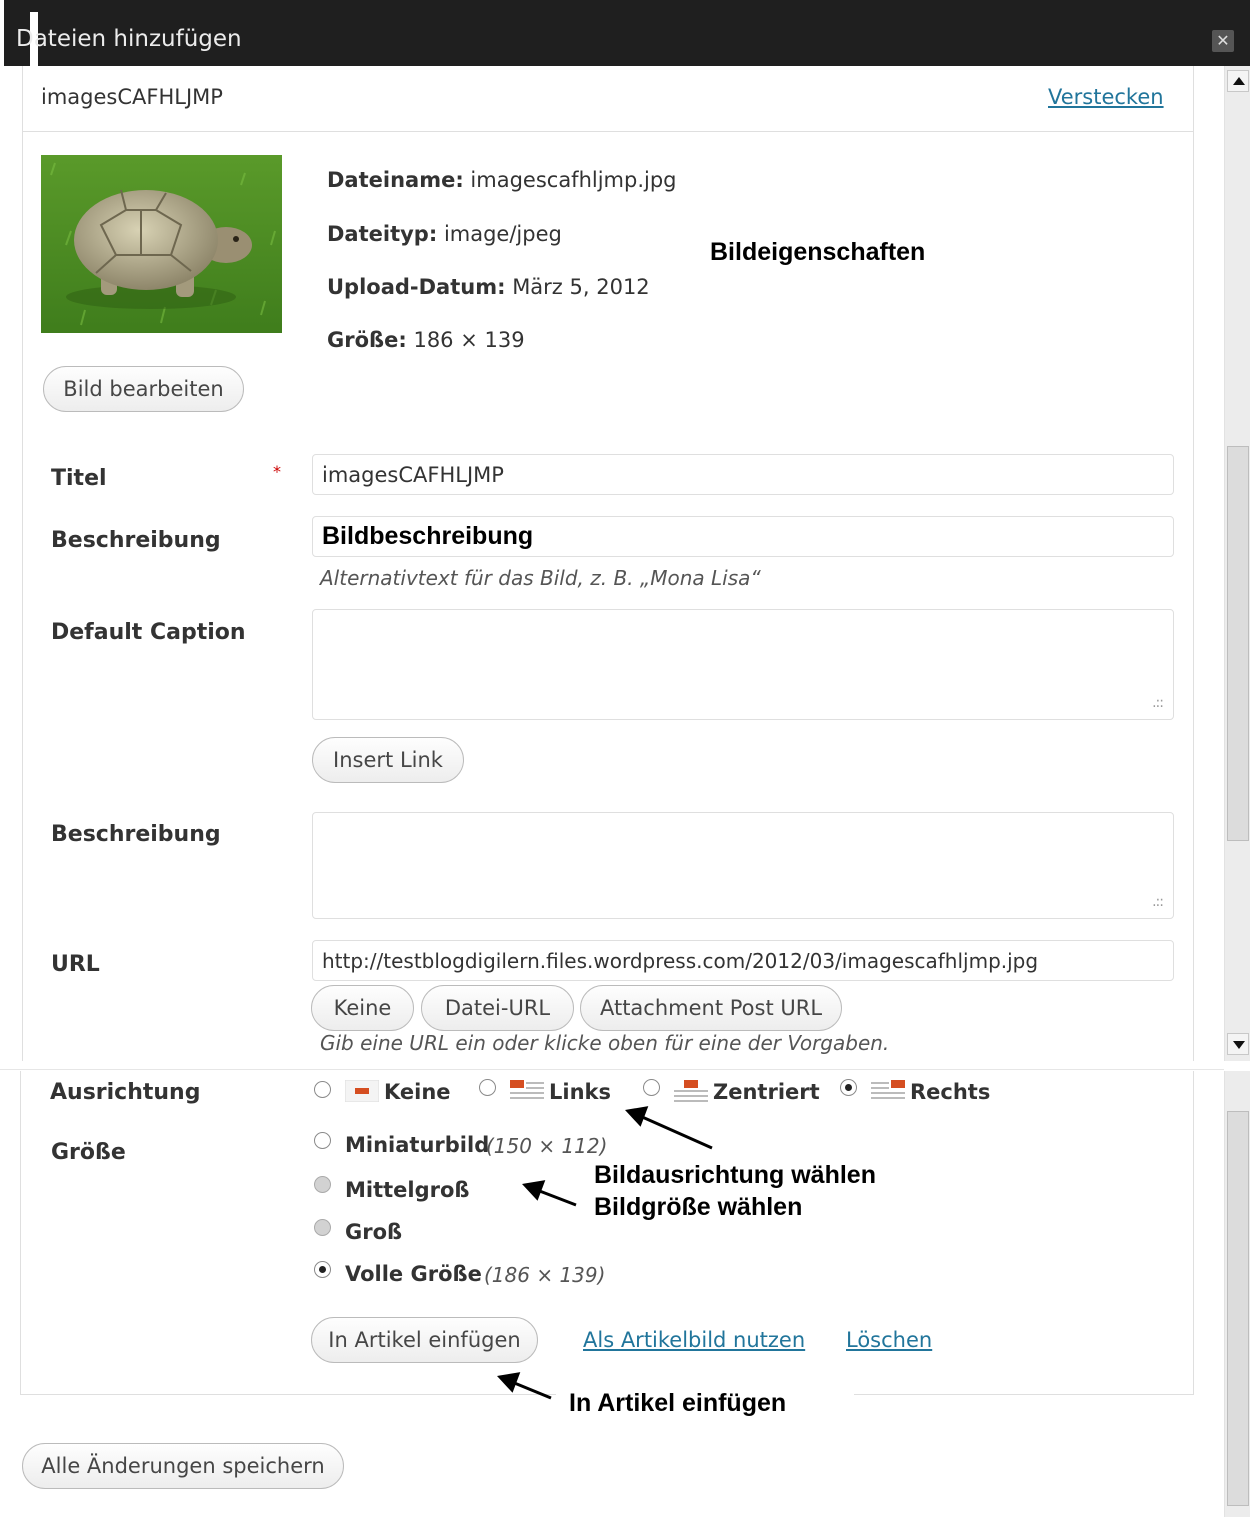  I want to click on size-arrow-line, so click(556, 1197).